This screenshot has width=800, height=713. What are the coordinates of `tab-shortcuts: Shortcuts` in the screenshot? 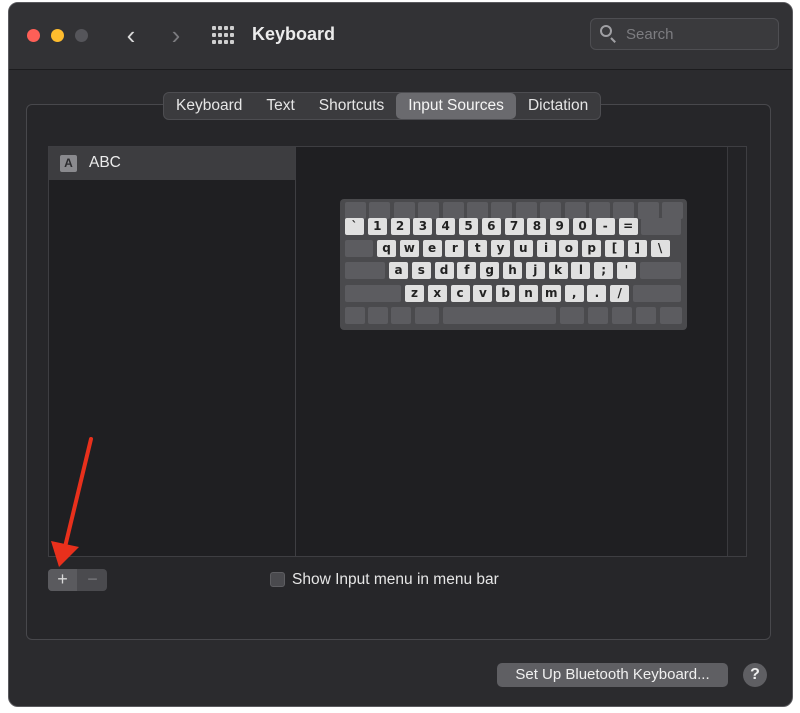 It's located at (351, 106).